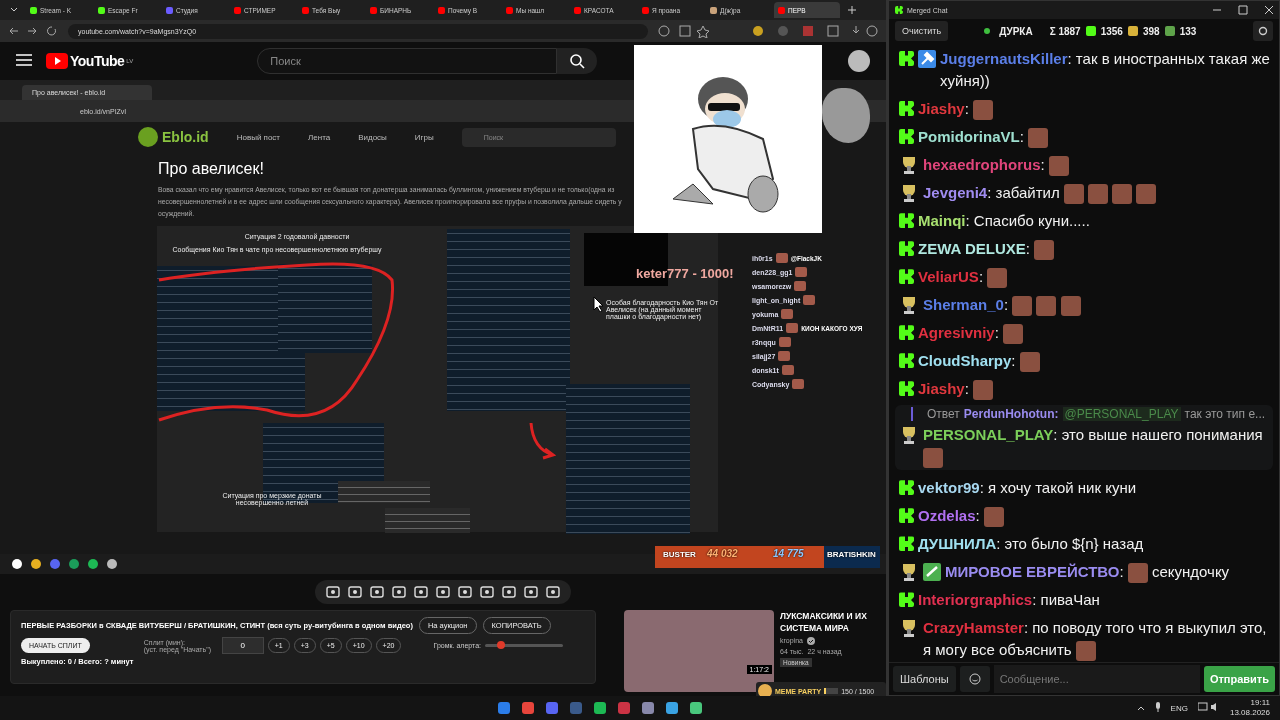 This screenshot has height=720, width=1280. What do you see at coordinates (924, 679) in the screenshot?
I see `templates-button: Шаблоны` at bounding box center [924, 679].